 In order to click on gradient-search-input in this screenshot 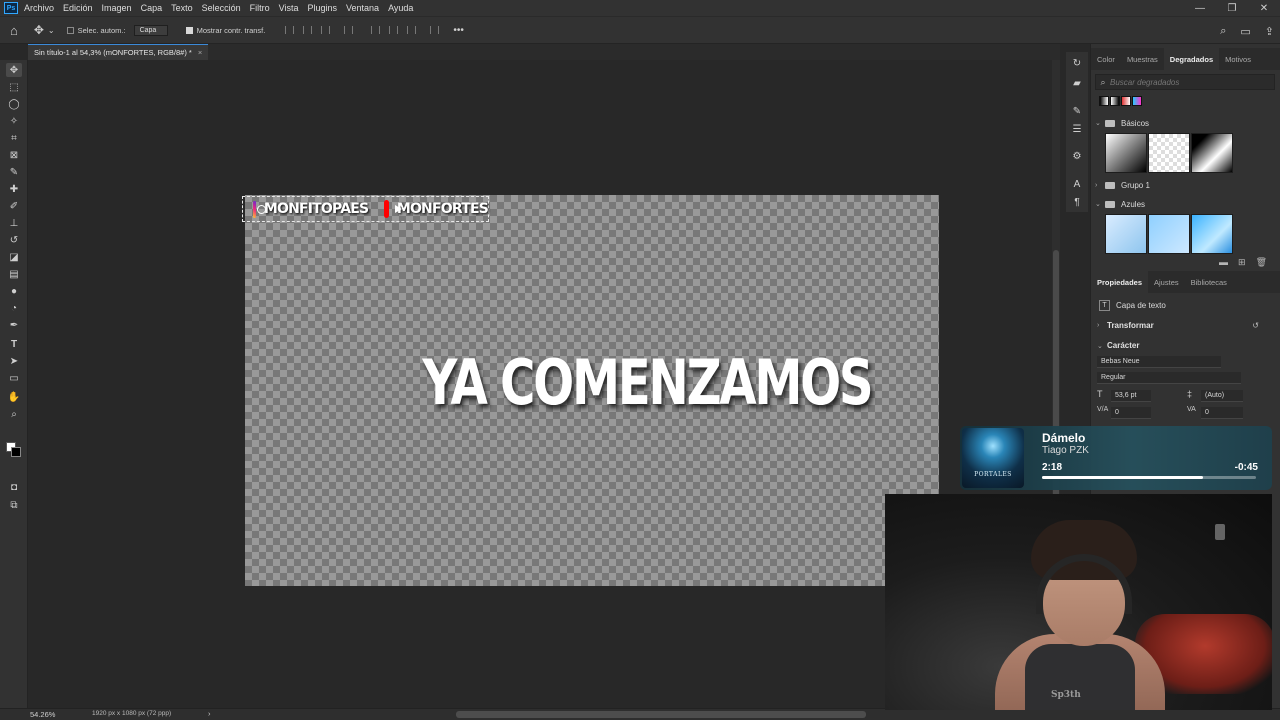, I will do `click(1190, 82)`.